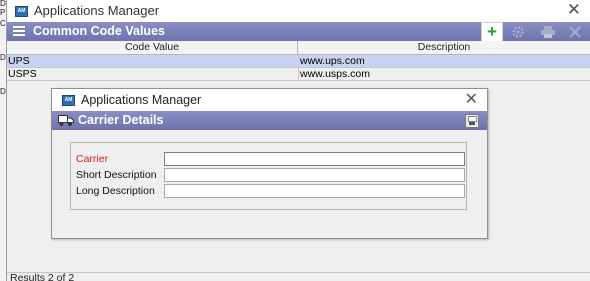 The image size is (590, 281). What do you see at coordinates (332, 61) in the screenshot?
I see `cell-description: www.ups.com` at bounding box center [332, 61].